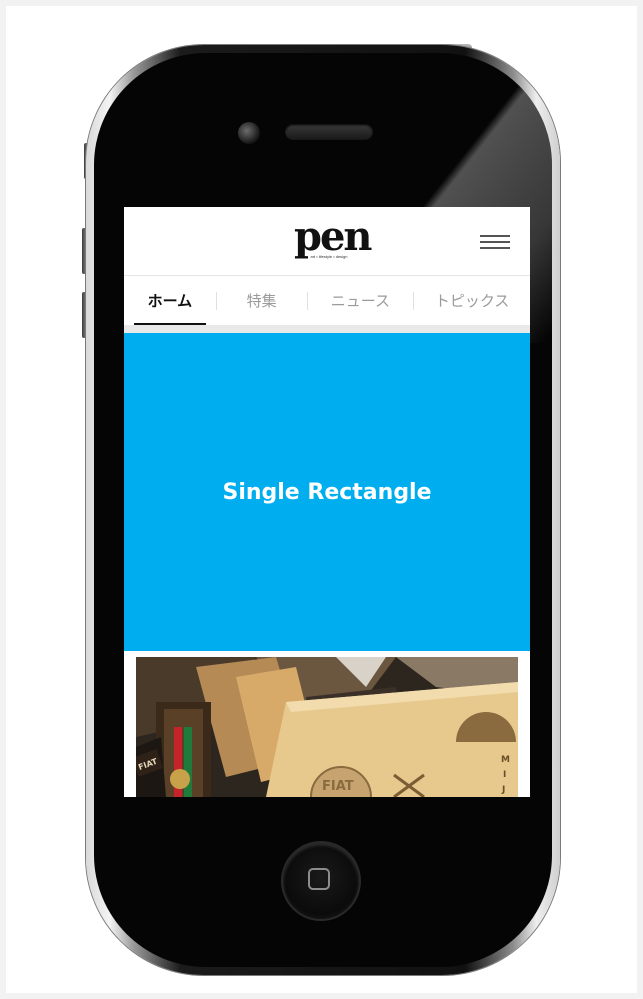 The width and height of the screenshot is (643, 999). I want to click on mij-text-j: J, so click(503, 790).